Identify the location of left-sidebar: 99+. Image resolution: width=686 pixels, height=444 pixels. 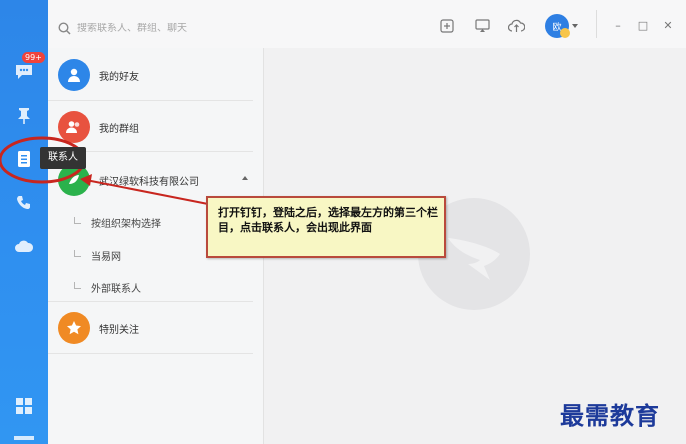
(24, 222).